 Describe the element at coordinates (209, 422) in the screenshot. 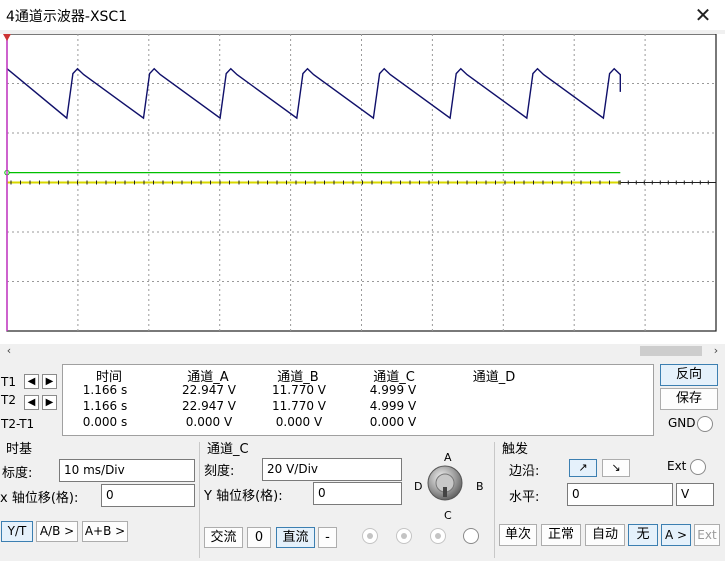

I see `diff-channel-a: 0.000 V` at that location.